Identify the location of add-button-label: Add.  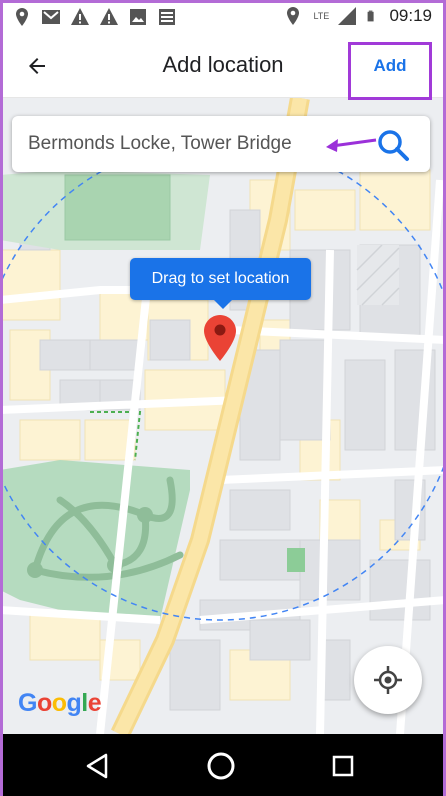
(390, 65).